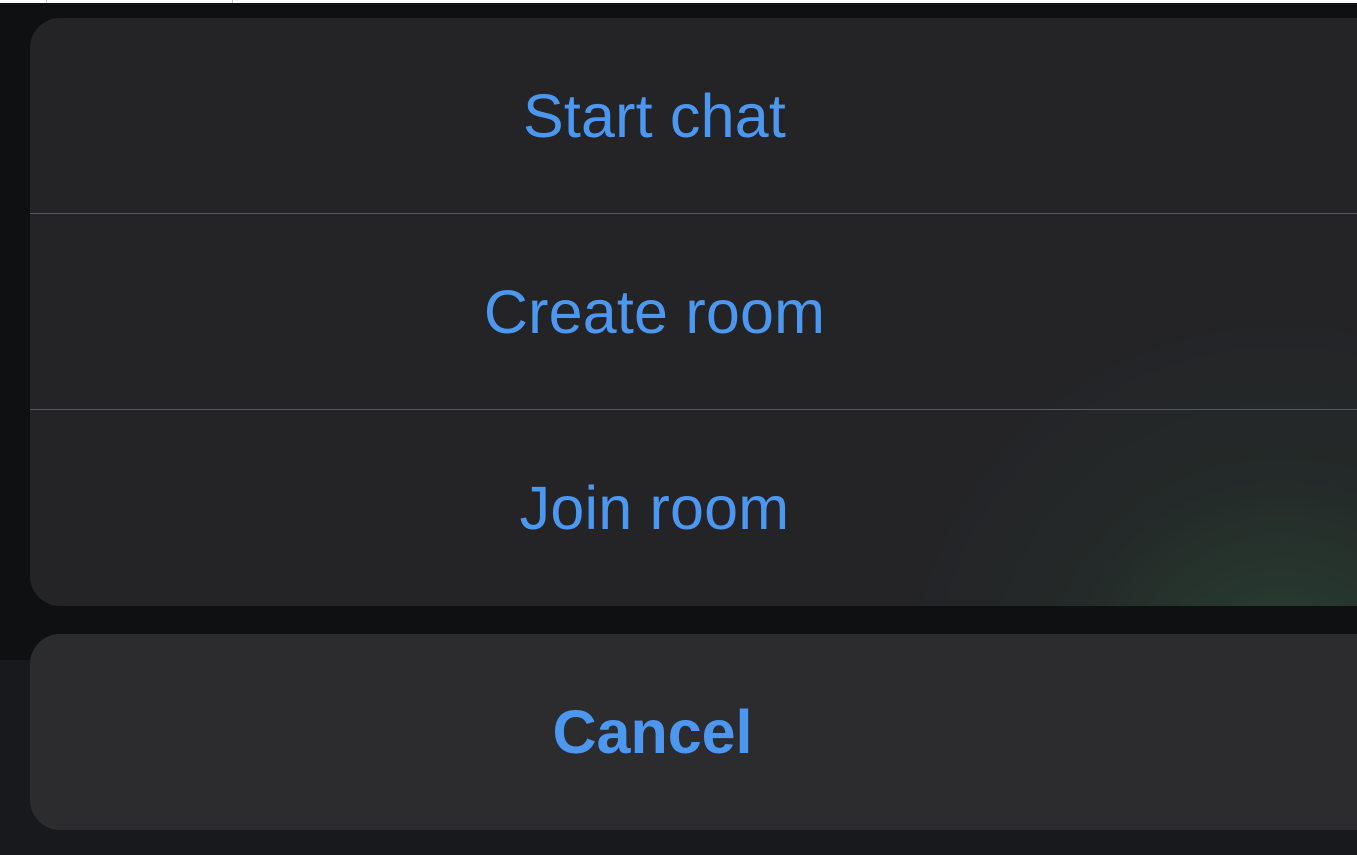  What do you see at coordinates (654, 311) in the screenshot?
I see `create-room-label: Create room` at bounding box center [654, 311].